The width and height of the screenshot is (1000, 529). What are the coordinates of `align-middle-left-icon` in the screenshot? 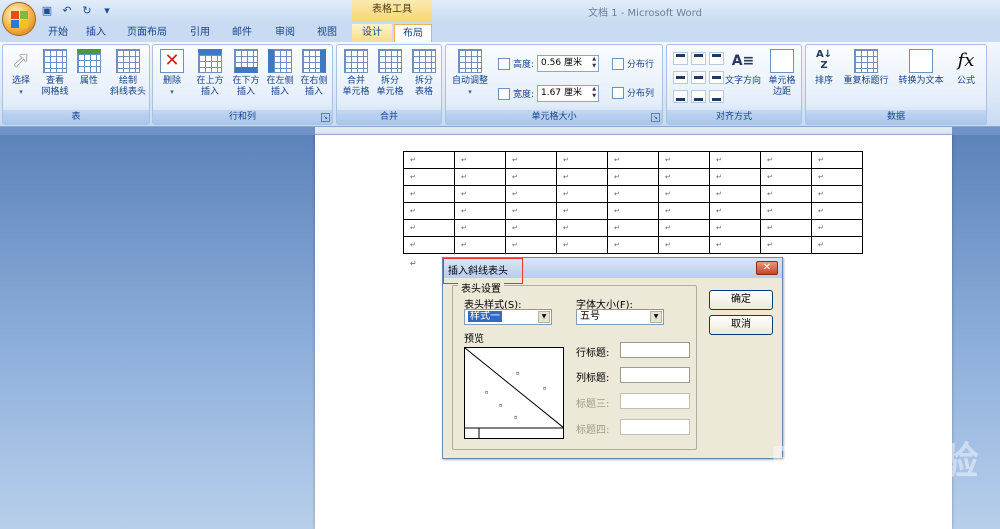 It's located at (680, 77).